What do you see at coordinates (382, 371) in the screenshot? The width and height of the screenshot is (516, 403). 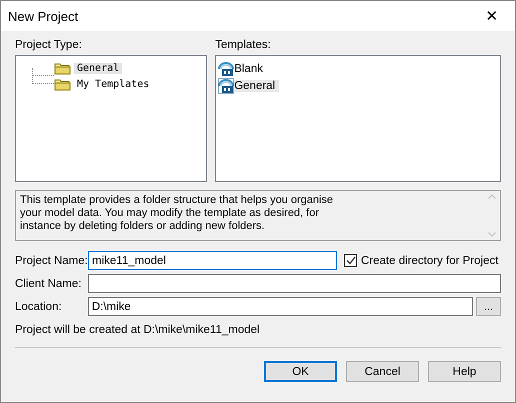 I see `dialog-button: Cancel` at bounding box center [382, 371].